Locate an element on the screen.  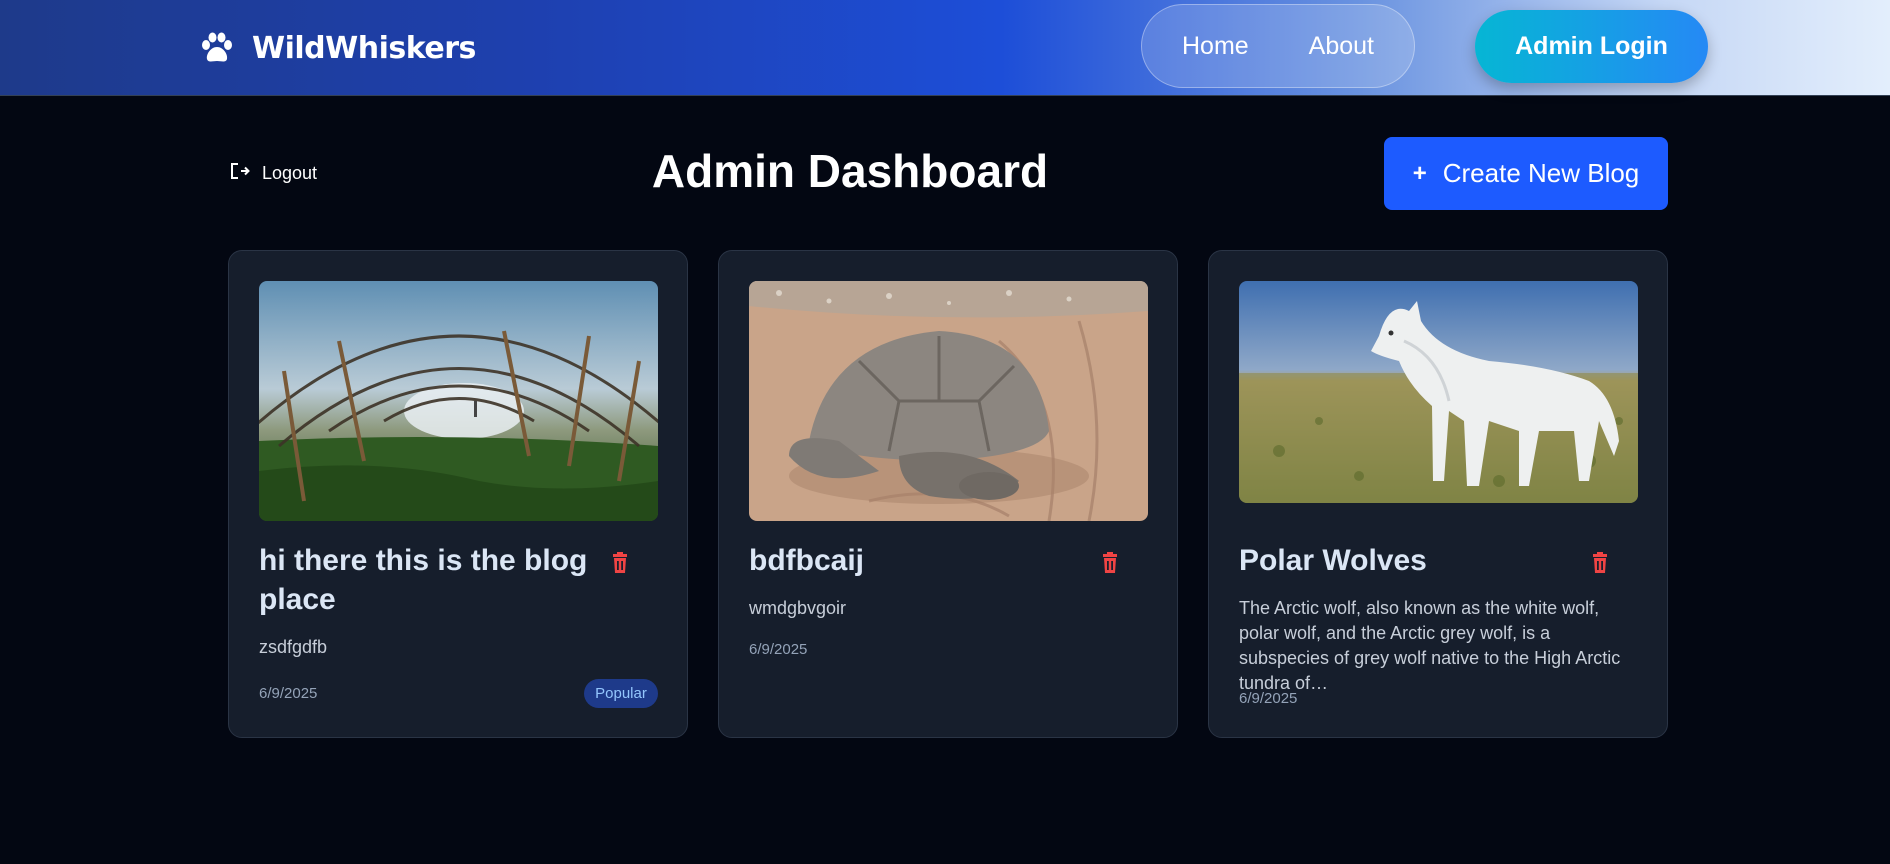
blog-title: hi there this is the blog place is located at coordinates (434, 580).